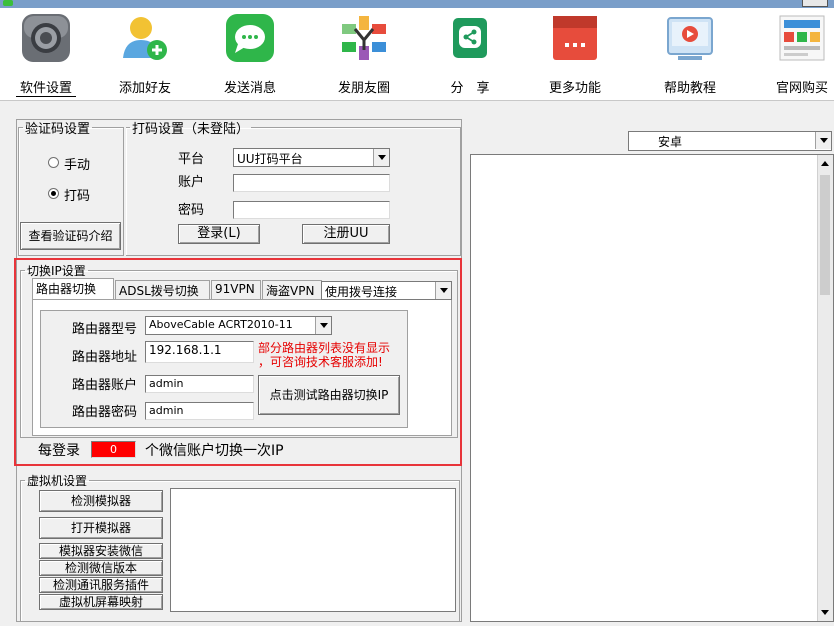 Image resolution: width=834 pixels, height=626 pixels. Describe the element at coordinates (145, 38) in the screenshot. I see `add-user-icon` at that location.